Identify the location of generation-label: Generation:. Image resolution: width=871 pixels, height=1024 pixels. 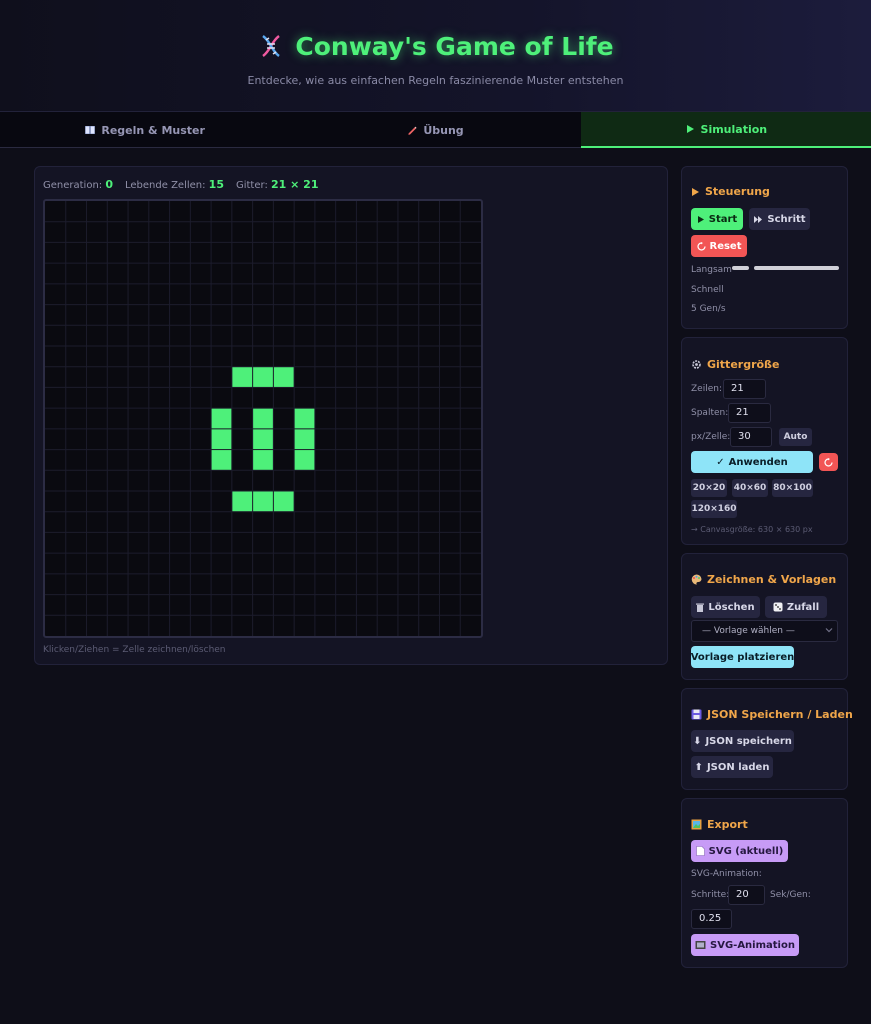
(73, 185).